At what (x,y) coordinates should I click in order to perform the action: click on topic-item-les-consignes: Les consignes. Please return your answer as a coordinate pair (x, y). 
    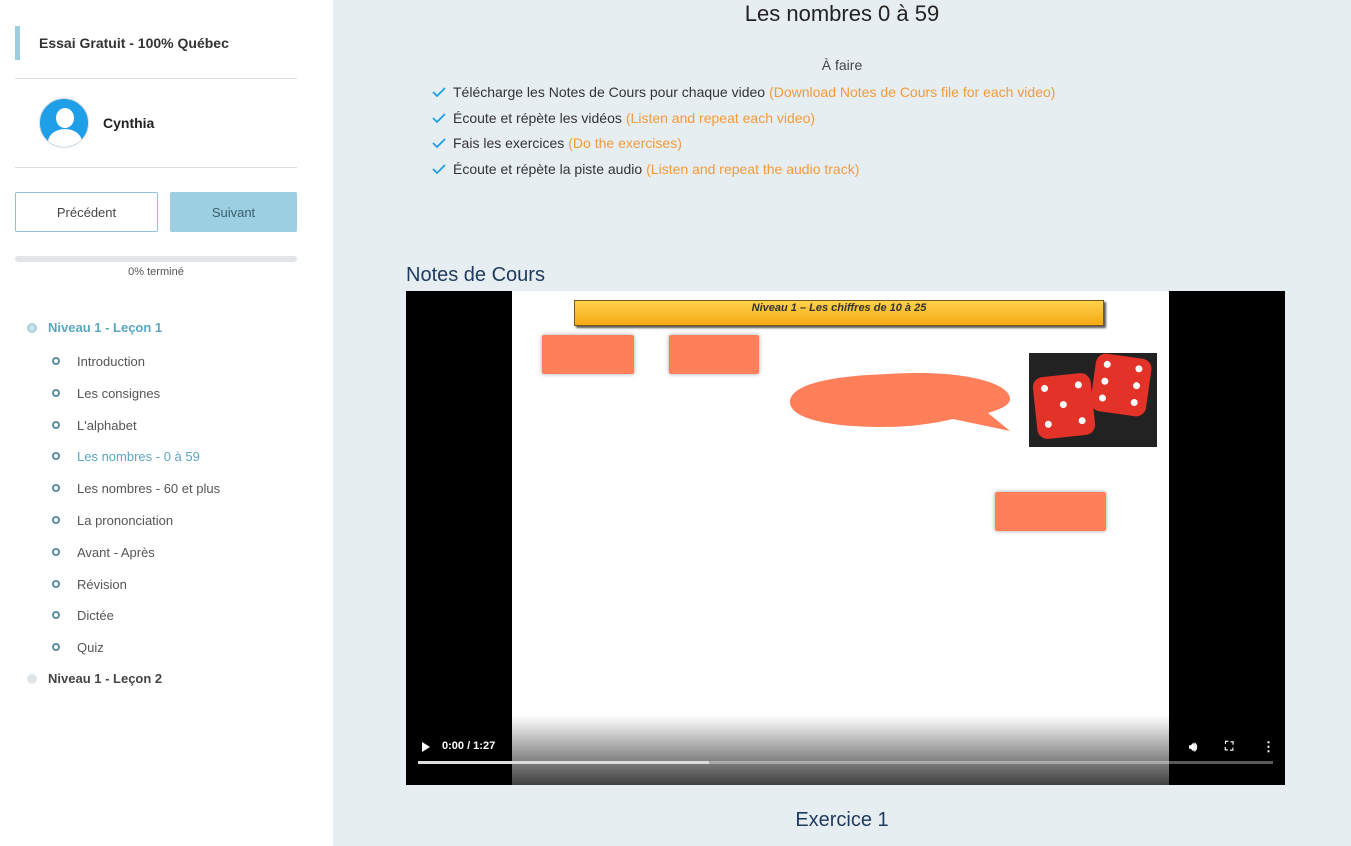
    Looking at the image, I should click on (106, 393).